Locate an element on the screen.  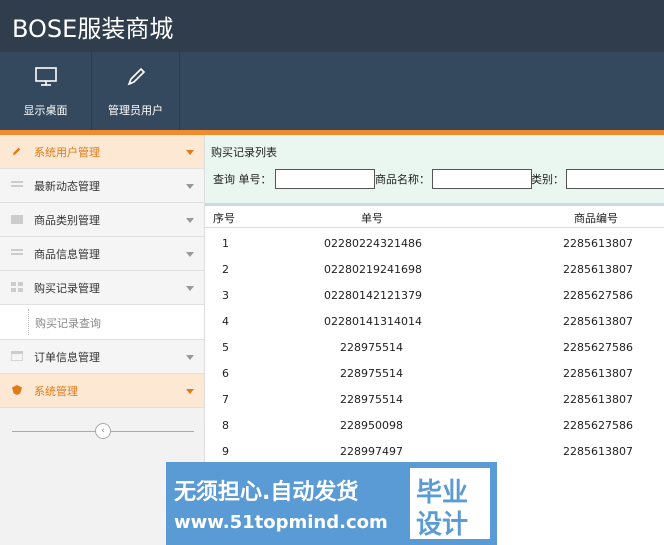
sidebar-subitem-label: 购买记录查询 is located at coordinates (68, 323).